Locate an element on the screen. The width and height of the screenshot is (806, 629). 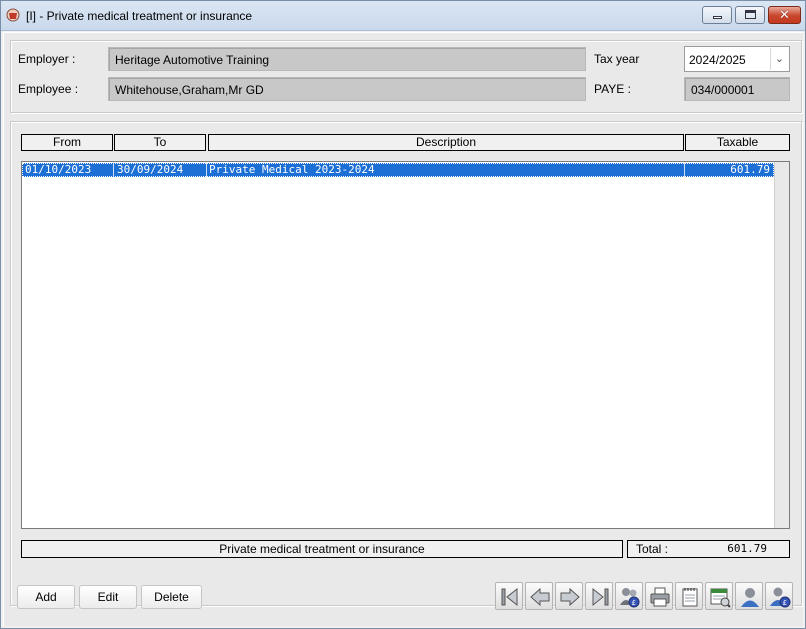
employee-button is located at coordinates (749, 596).